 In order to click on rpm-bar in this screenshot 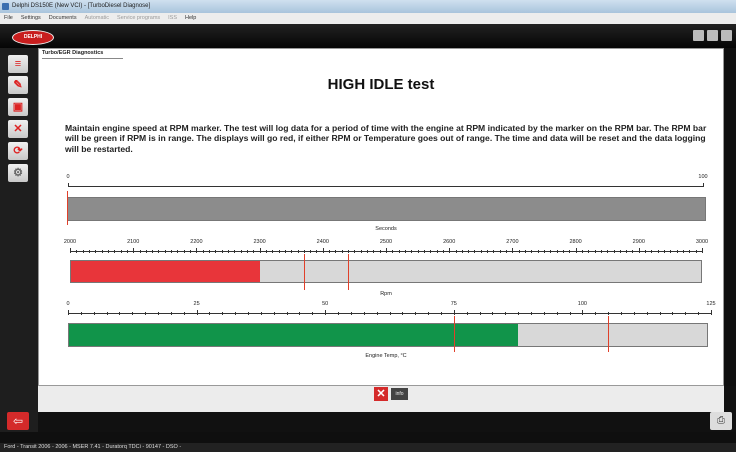, I will do `click(386, 271)`.